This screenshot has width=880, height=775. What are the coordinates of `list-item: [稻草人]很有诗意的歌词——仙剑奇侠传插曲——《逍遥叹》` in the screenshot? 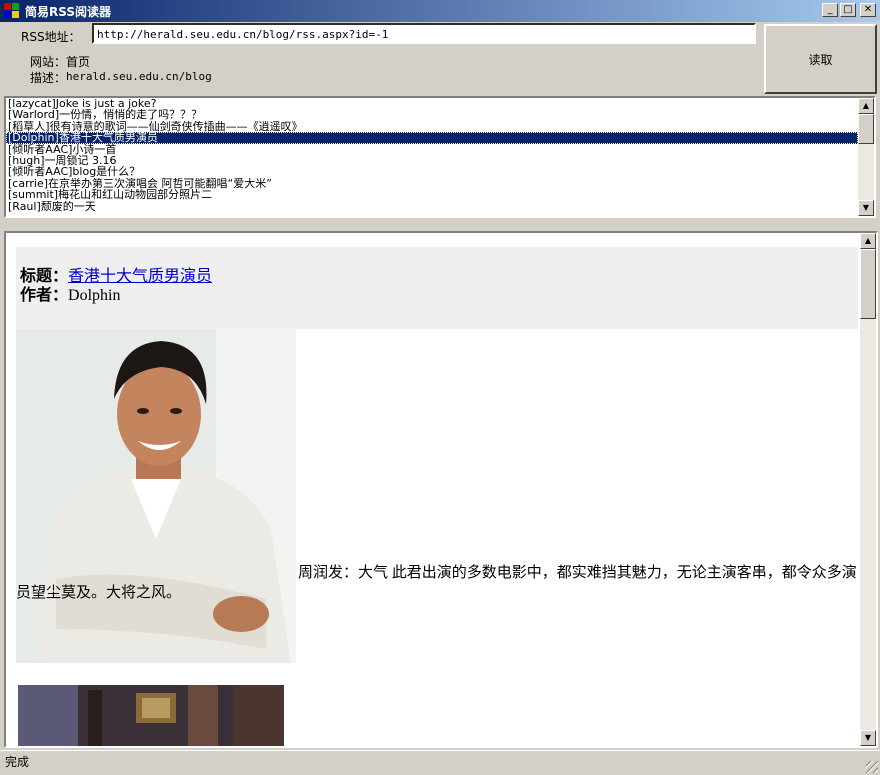 It's located at (432, 126).